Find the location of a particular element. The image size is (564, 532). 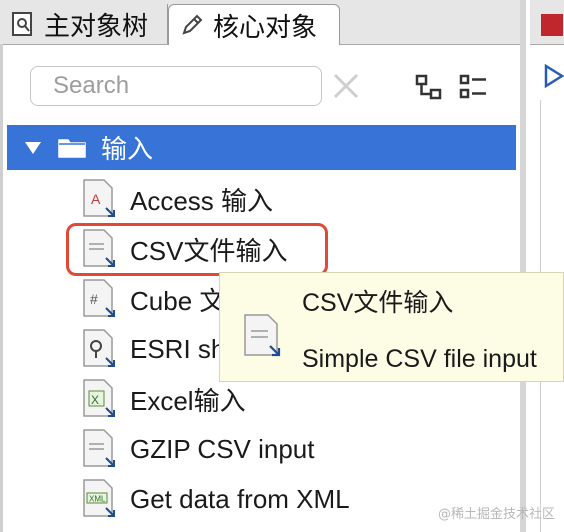

tree-item-label: Cube 文 is located at coordinates (178, 300).